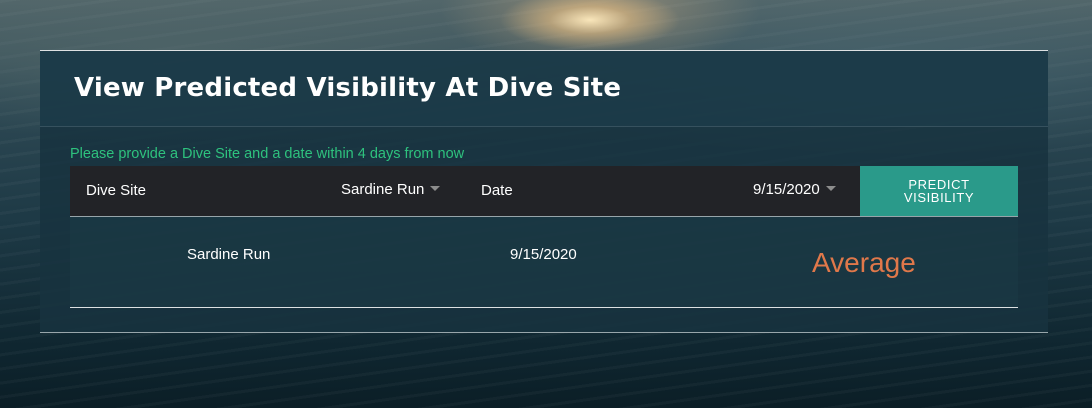  What do you see at coordinates (543, 254) in the screenshot?
I see `result-date: 9/15/2020` at bounding box center [543, 254].